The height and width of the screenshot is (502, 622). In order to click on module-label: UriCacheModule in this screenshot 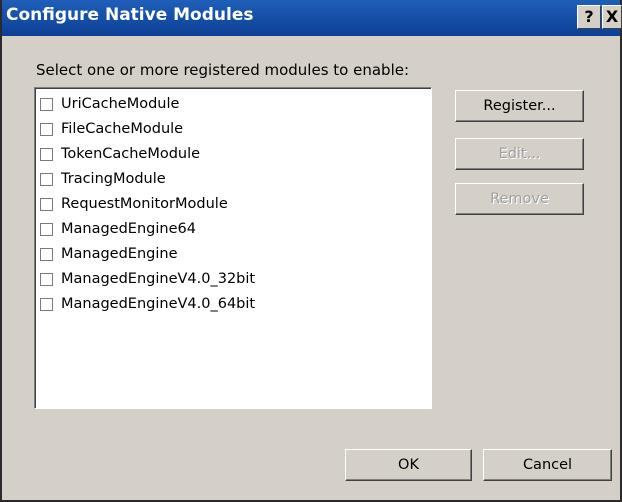, I will do `click(120, 104)`.